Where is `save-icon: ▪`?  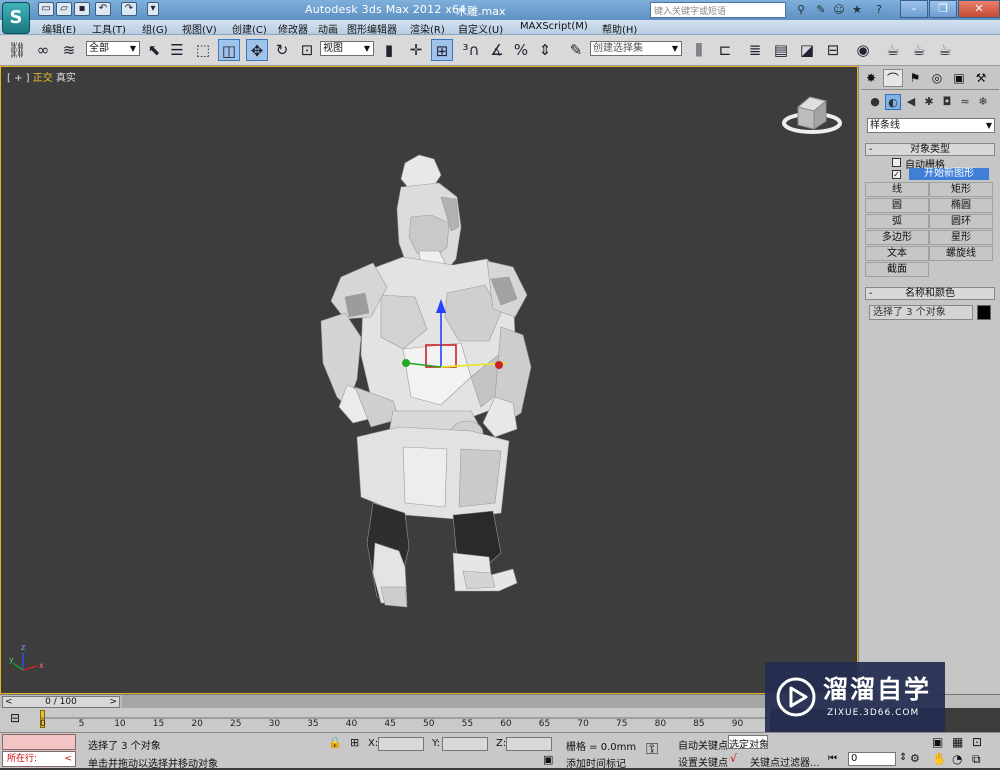 save-icon: ▪ is located at coordinates (82, 9).